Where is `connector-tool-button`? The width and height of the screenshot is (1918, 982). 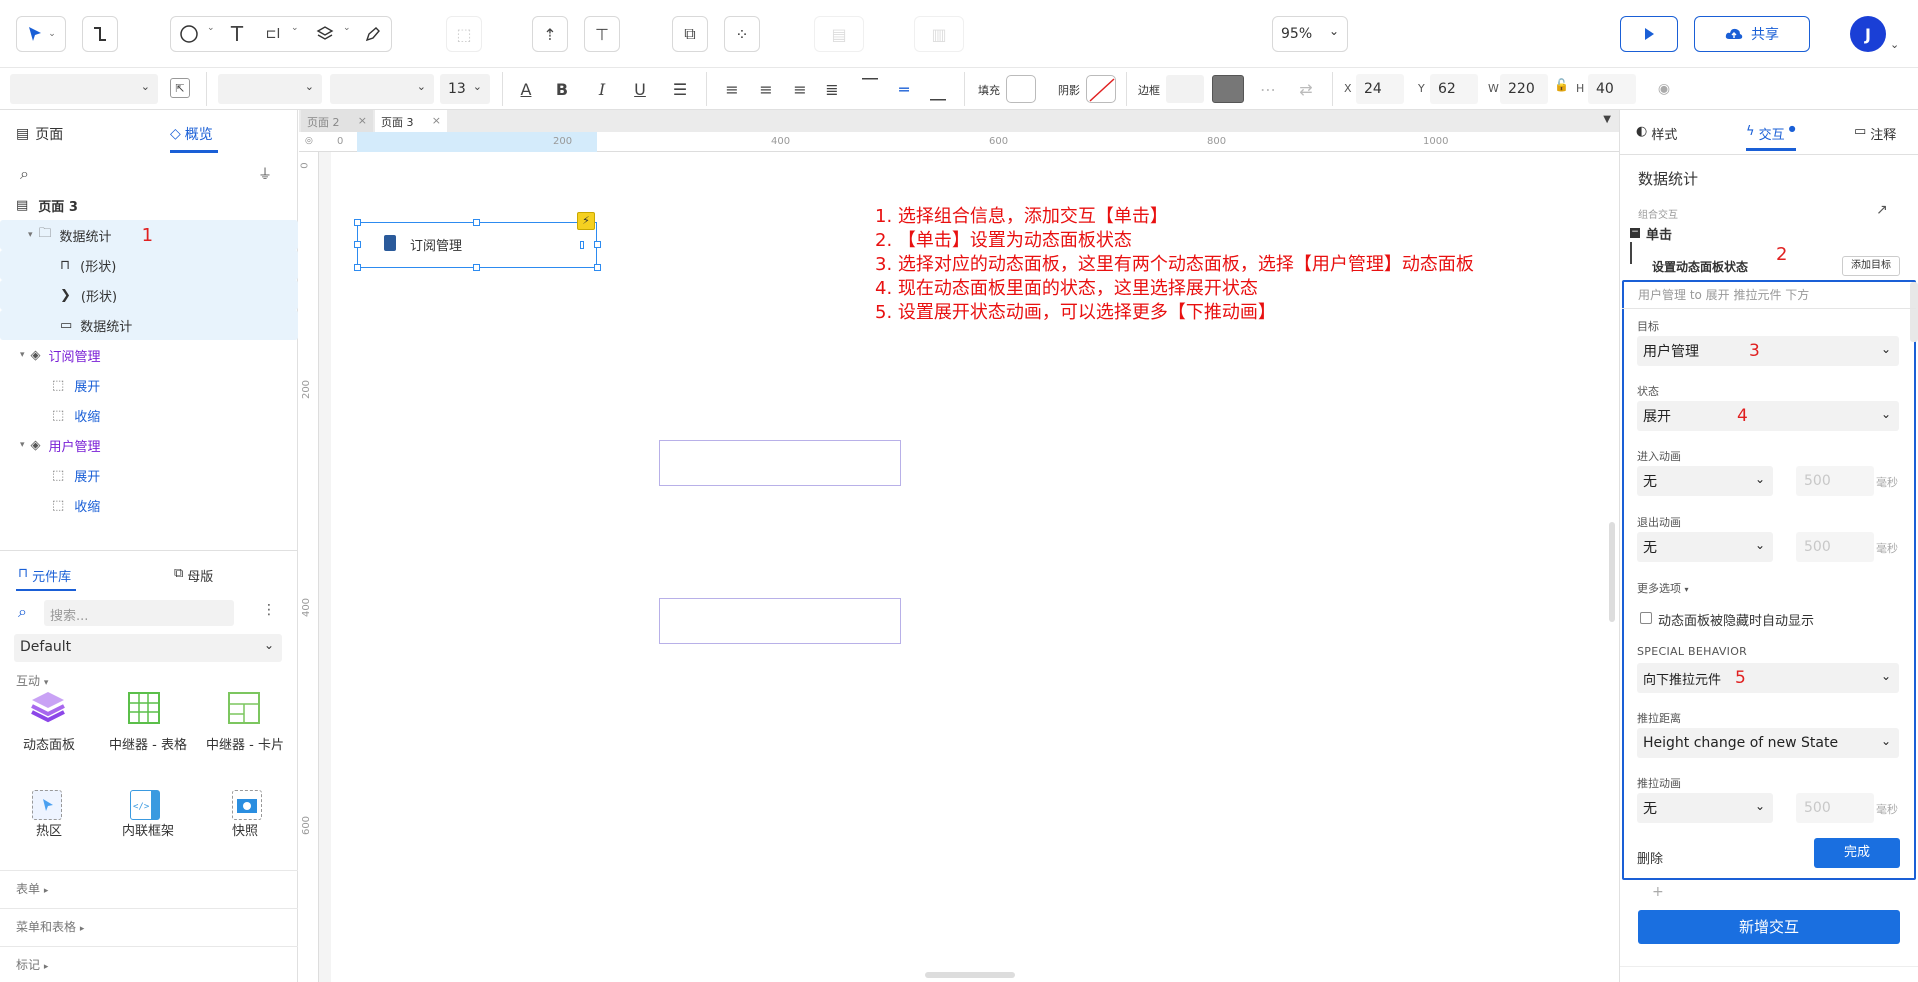
connector-tool-button is located at coordinates (100, 34).